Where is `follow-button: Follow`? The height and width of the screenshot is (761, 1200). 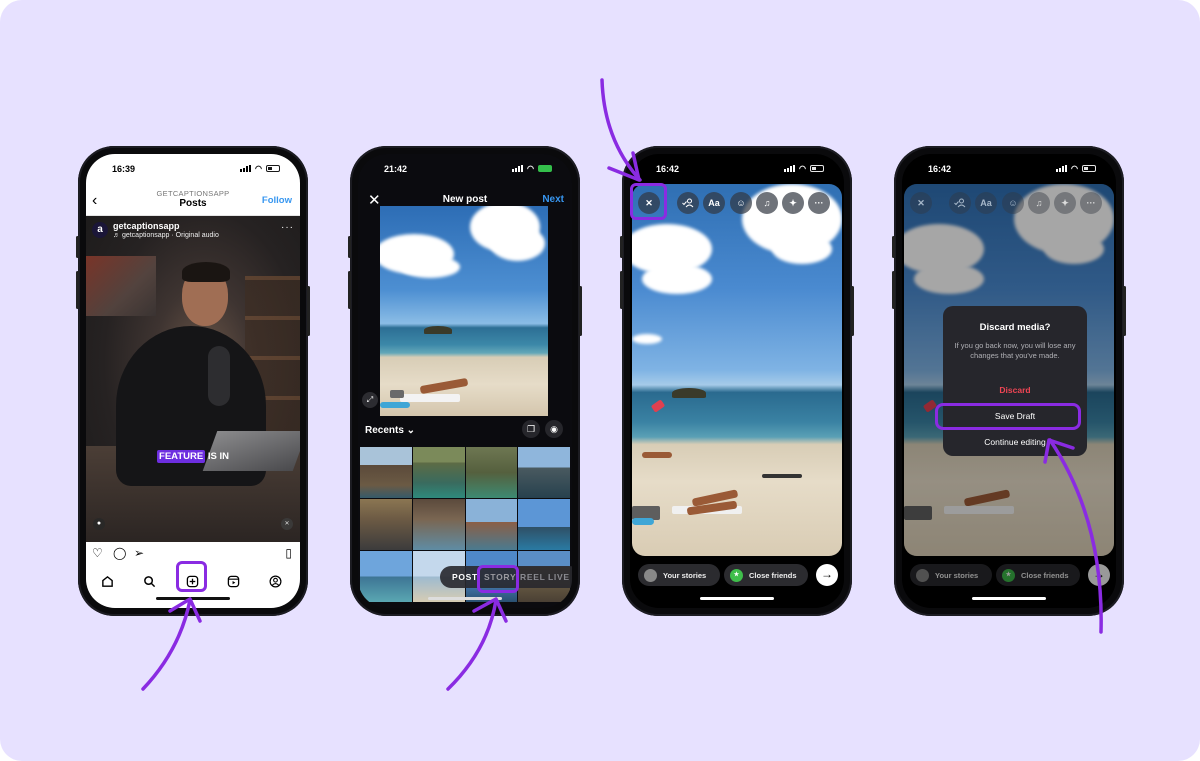 follow-button: Follow is located at coordinates (277, 200).